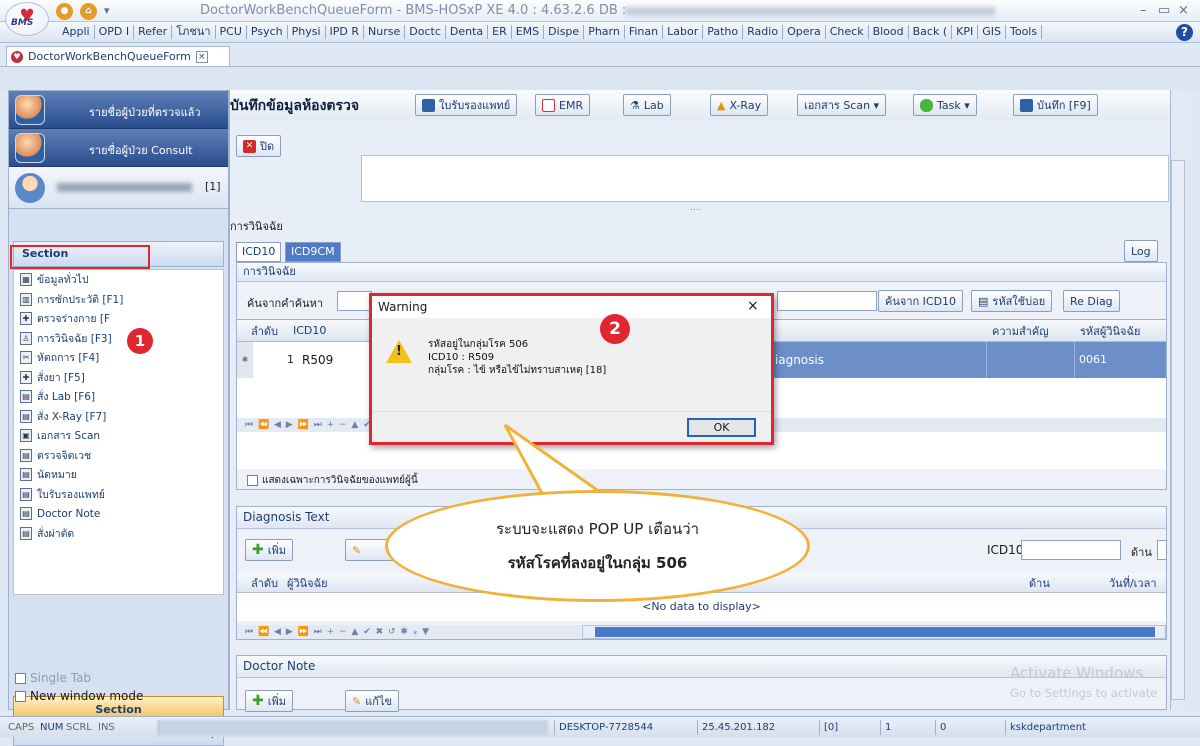 Image resolution: width=1200 pixels, height=746 pixels. Describe the element at coordinates (889, 32) in the screenshot. I see `menu-item: Blood` at that location.